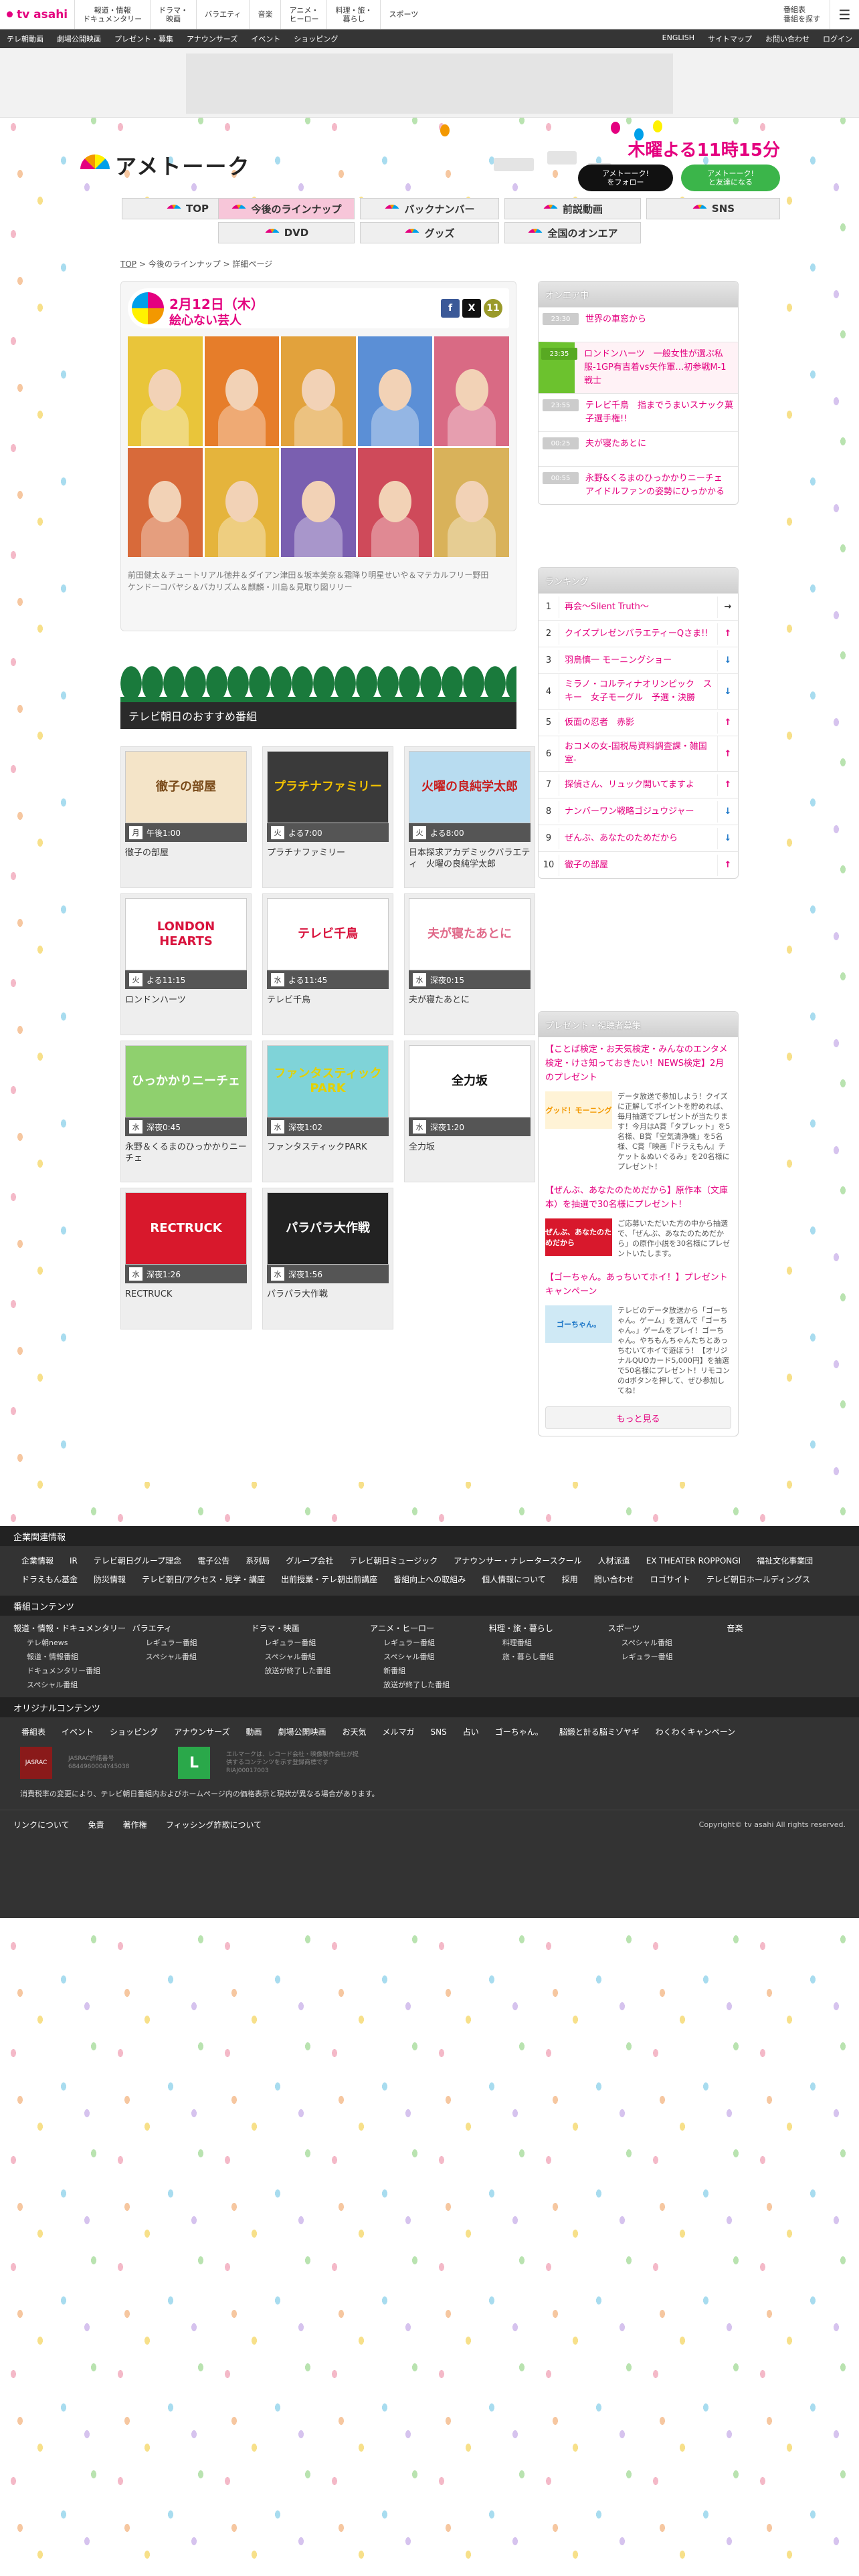  Describe the element at coordinates (303, 14) in the screenshot. I see `genre-nav-item: アニメ・ ヒーロー` at that location.